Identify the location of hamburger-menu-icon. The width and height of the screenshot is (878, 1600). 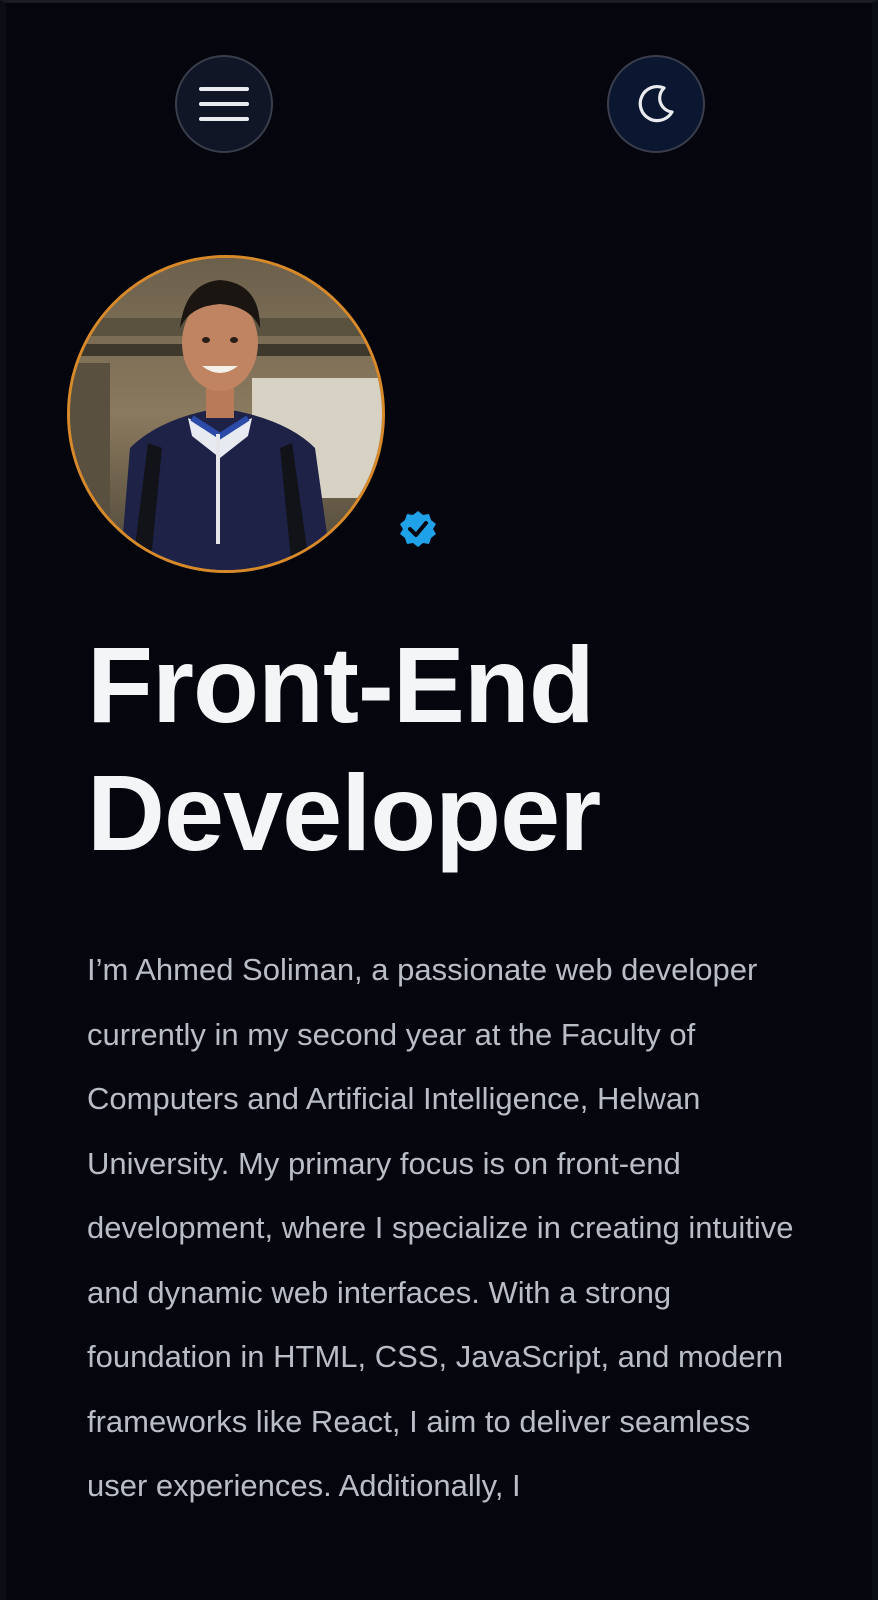
(224, 104).